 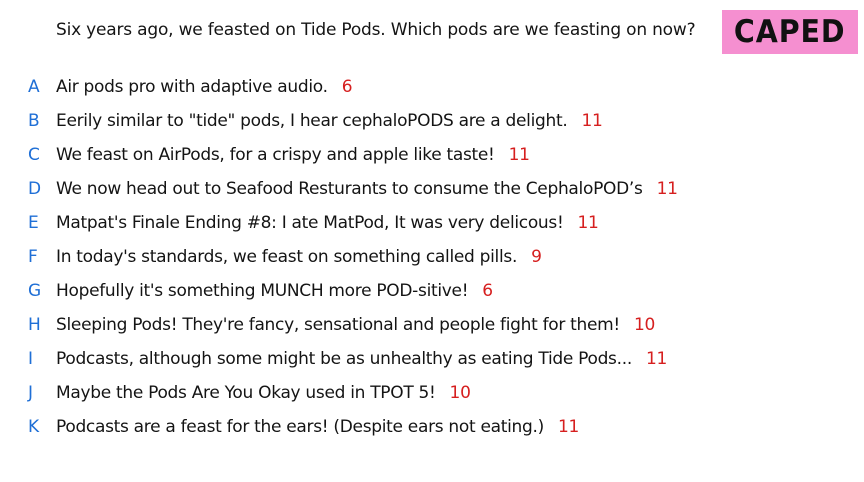 What do you see at coordinates (536, 257) in the screenshot?
I see `answer-count: 9` at bounding box center [536, 257].